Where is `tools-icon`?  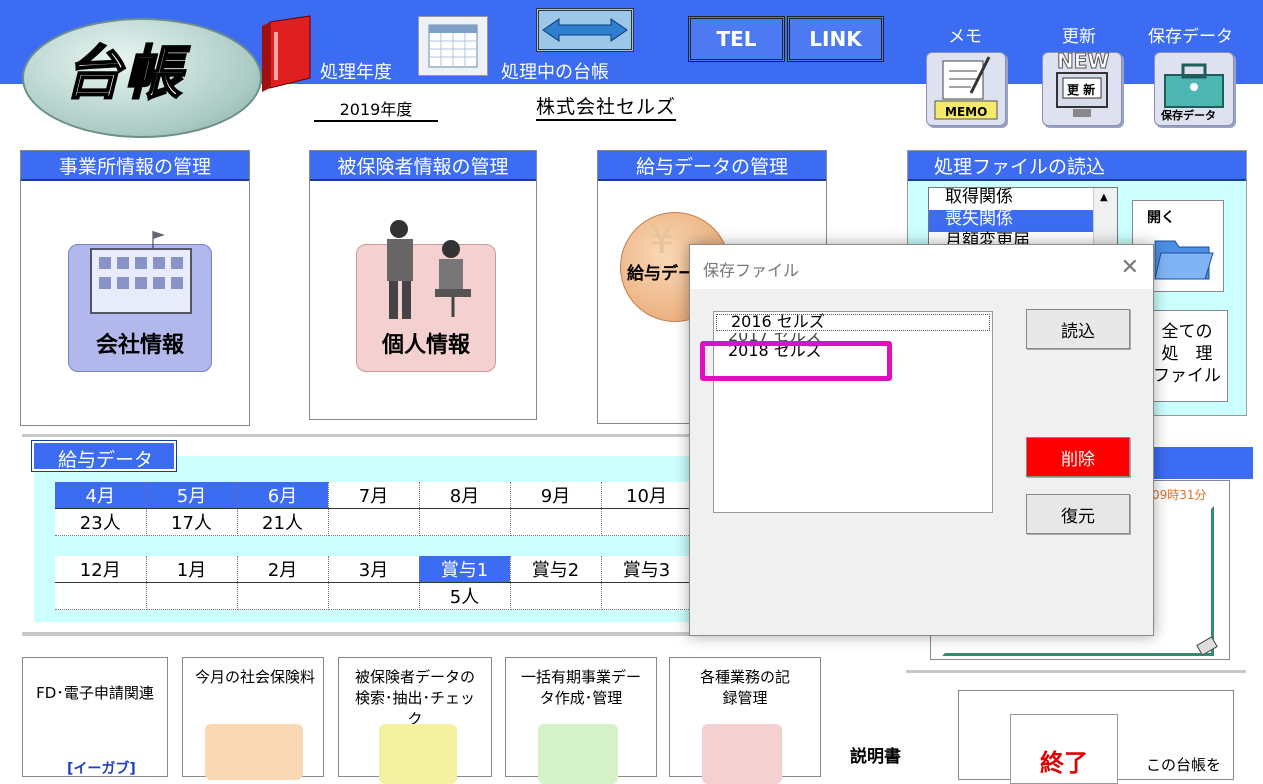 tools-icon is located at coordinates (578, 754).